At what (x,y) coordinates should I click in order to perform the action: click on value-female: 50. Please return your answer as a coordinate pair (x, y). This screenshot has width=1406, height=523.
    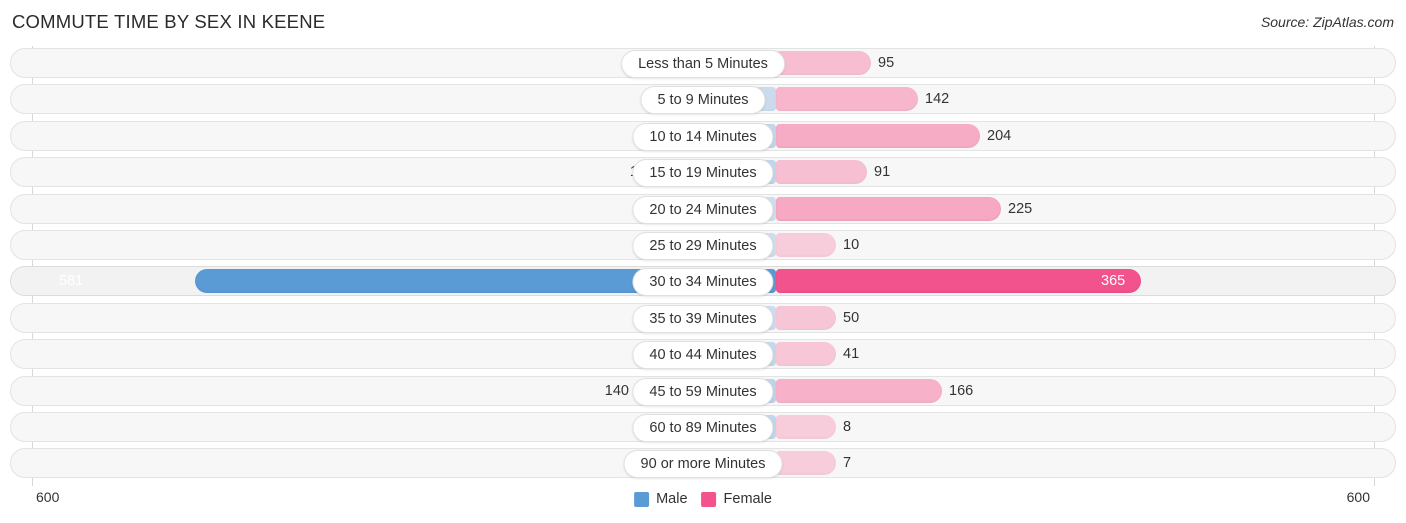
    Looking at the image, I should click on (851, 317).